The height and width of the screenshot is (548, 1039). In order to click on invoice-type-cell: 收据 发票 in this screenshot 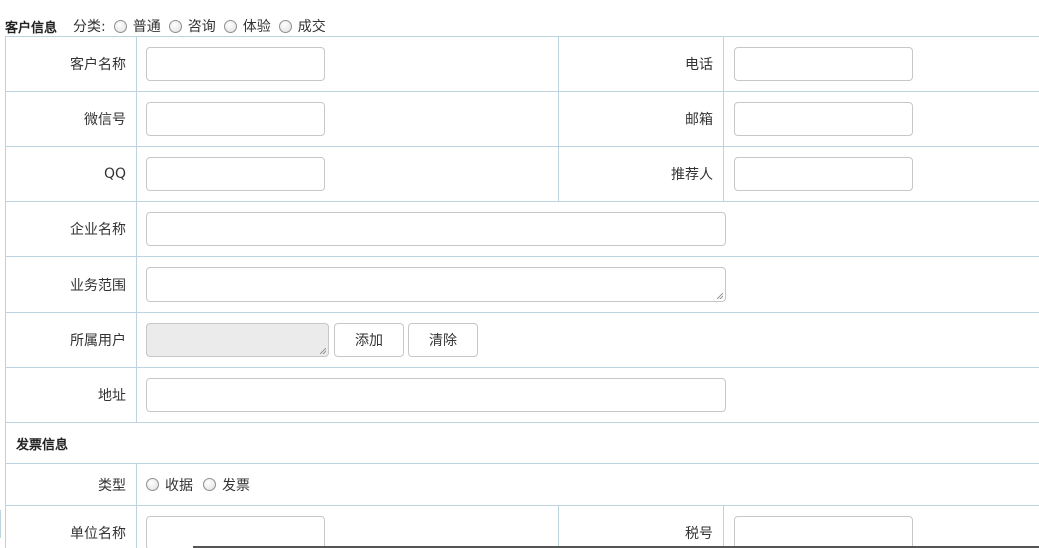, I will do `click(588, 484)`.